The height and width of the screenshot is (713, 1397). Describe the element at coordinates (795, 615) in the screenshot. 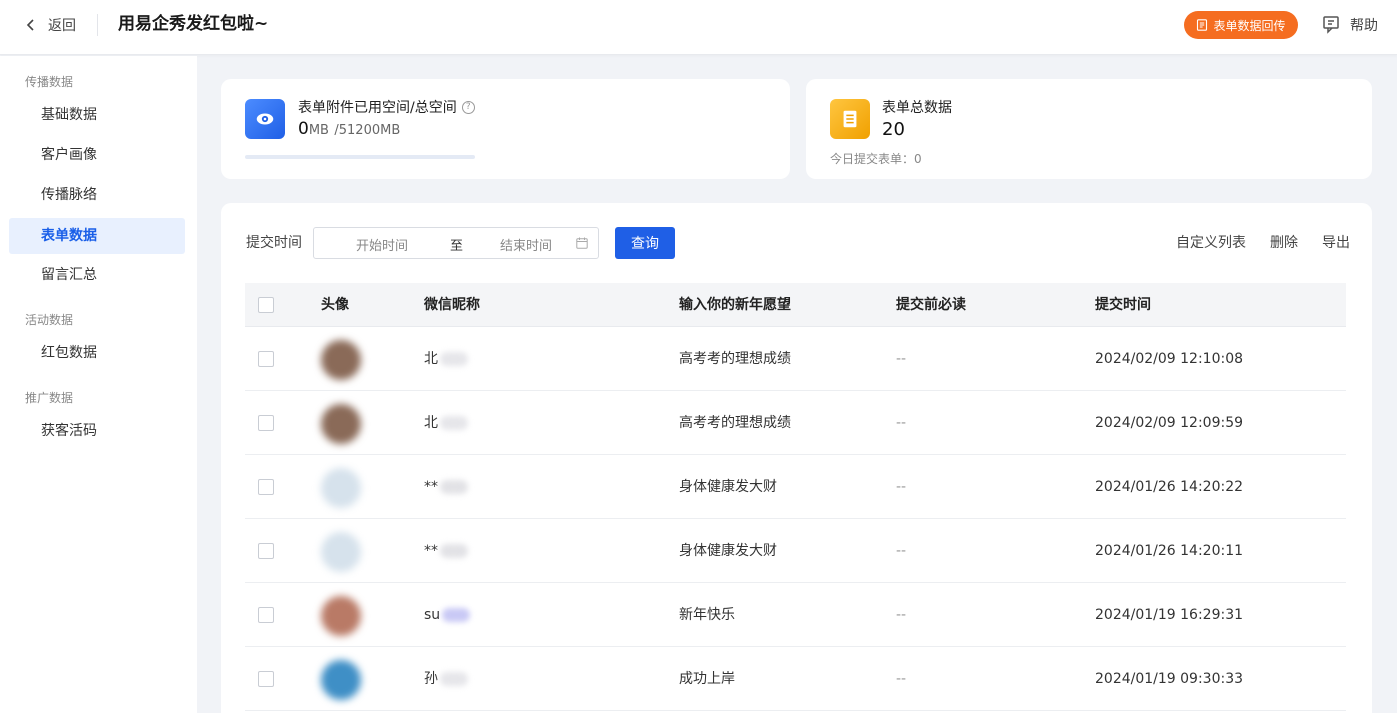

I see `table-row: su 新年快乐 -- 2024/01/19 16:29:31` at that location.